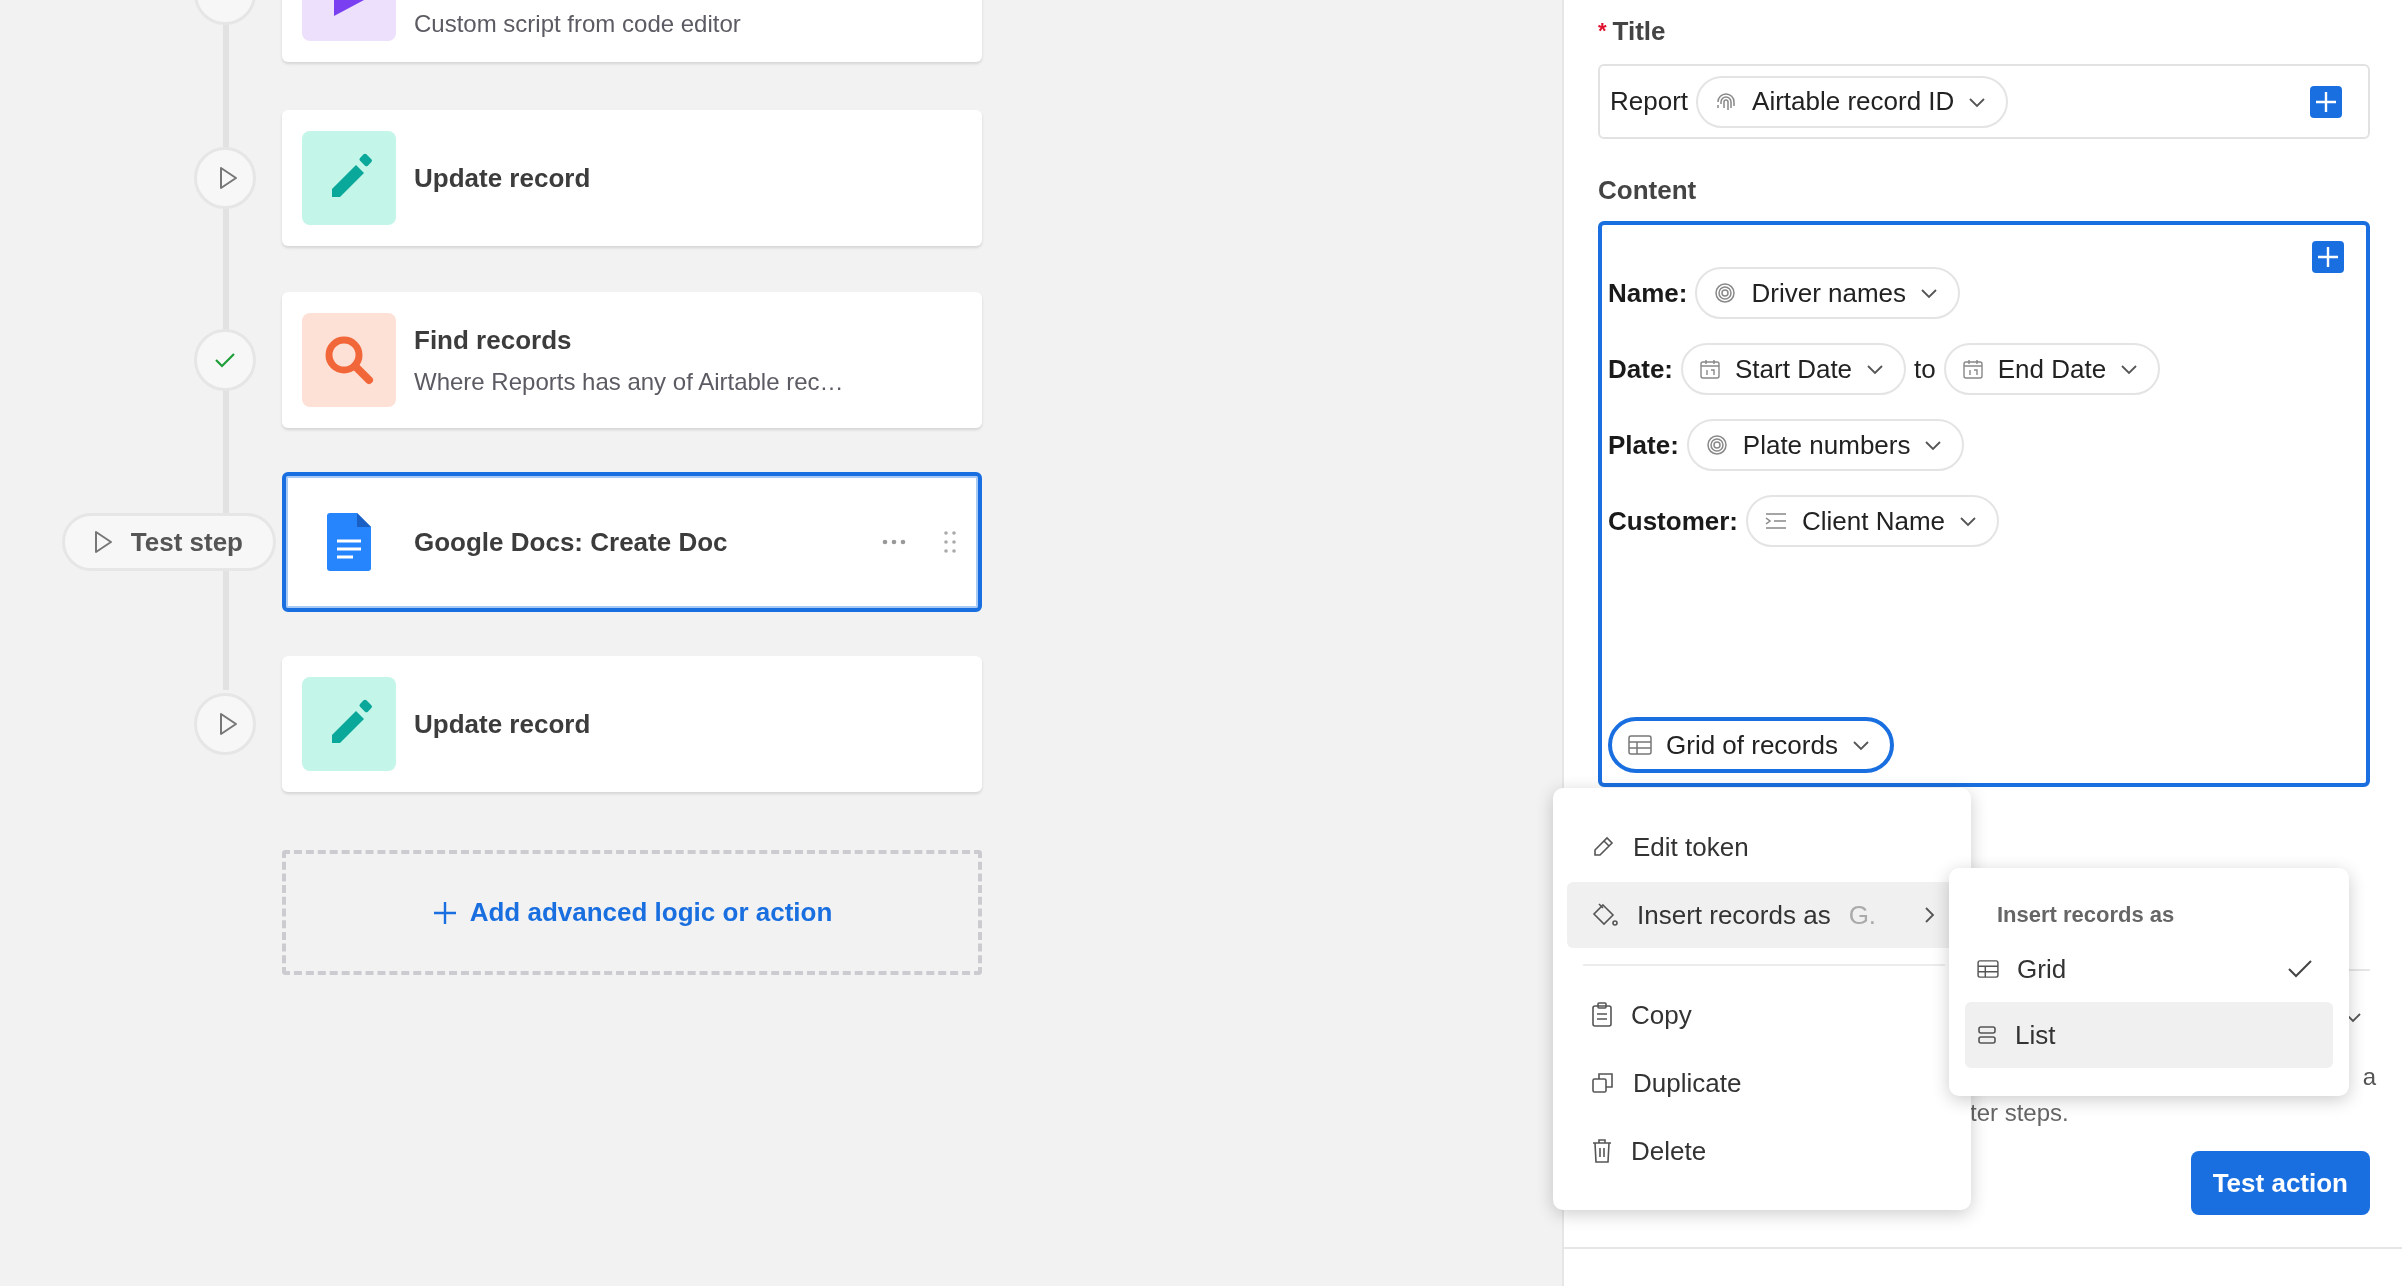 Image resolution: width=2402 pixels, height=1286 pixels. I want to click on field-label: Title, so click(1639, 31).